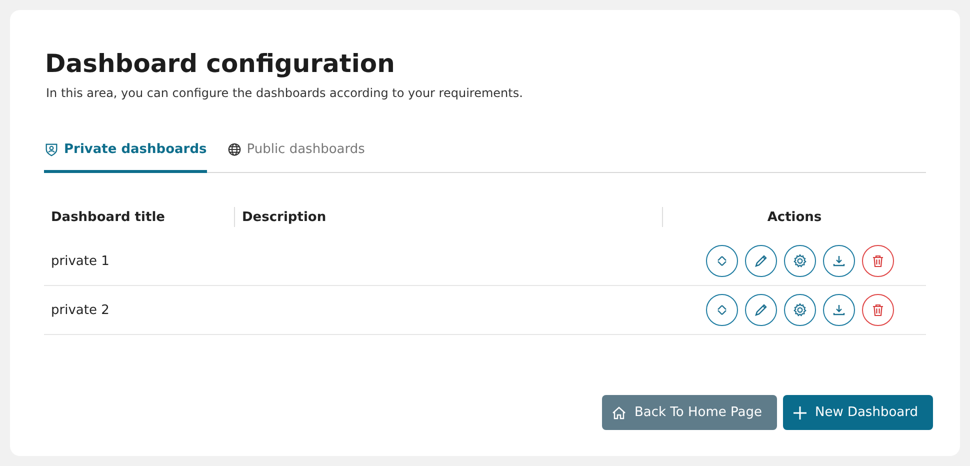 The height and width of the screenshot is (466, 970). What do you see at coordinates (51, 149) in the screenshot?
I see `shield-user-icon` at bounding box center [51, 149].